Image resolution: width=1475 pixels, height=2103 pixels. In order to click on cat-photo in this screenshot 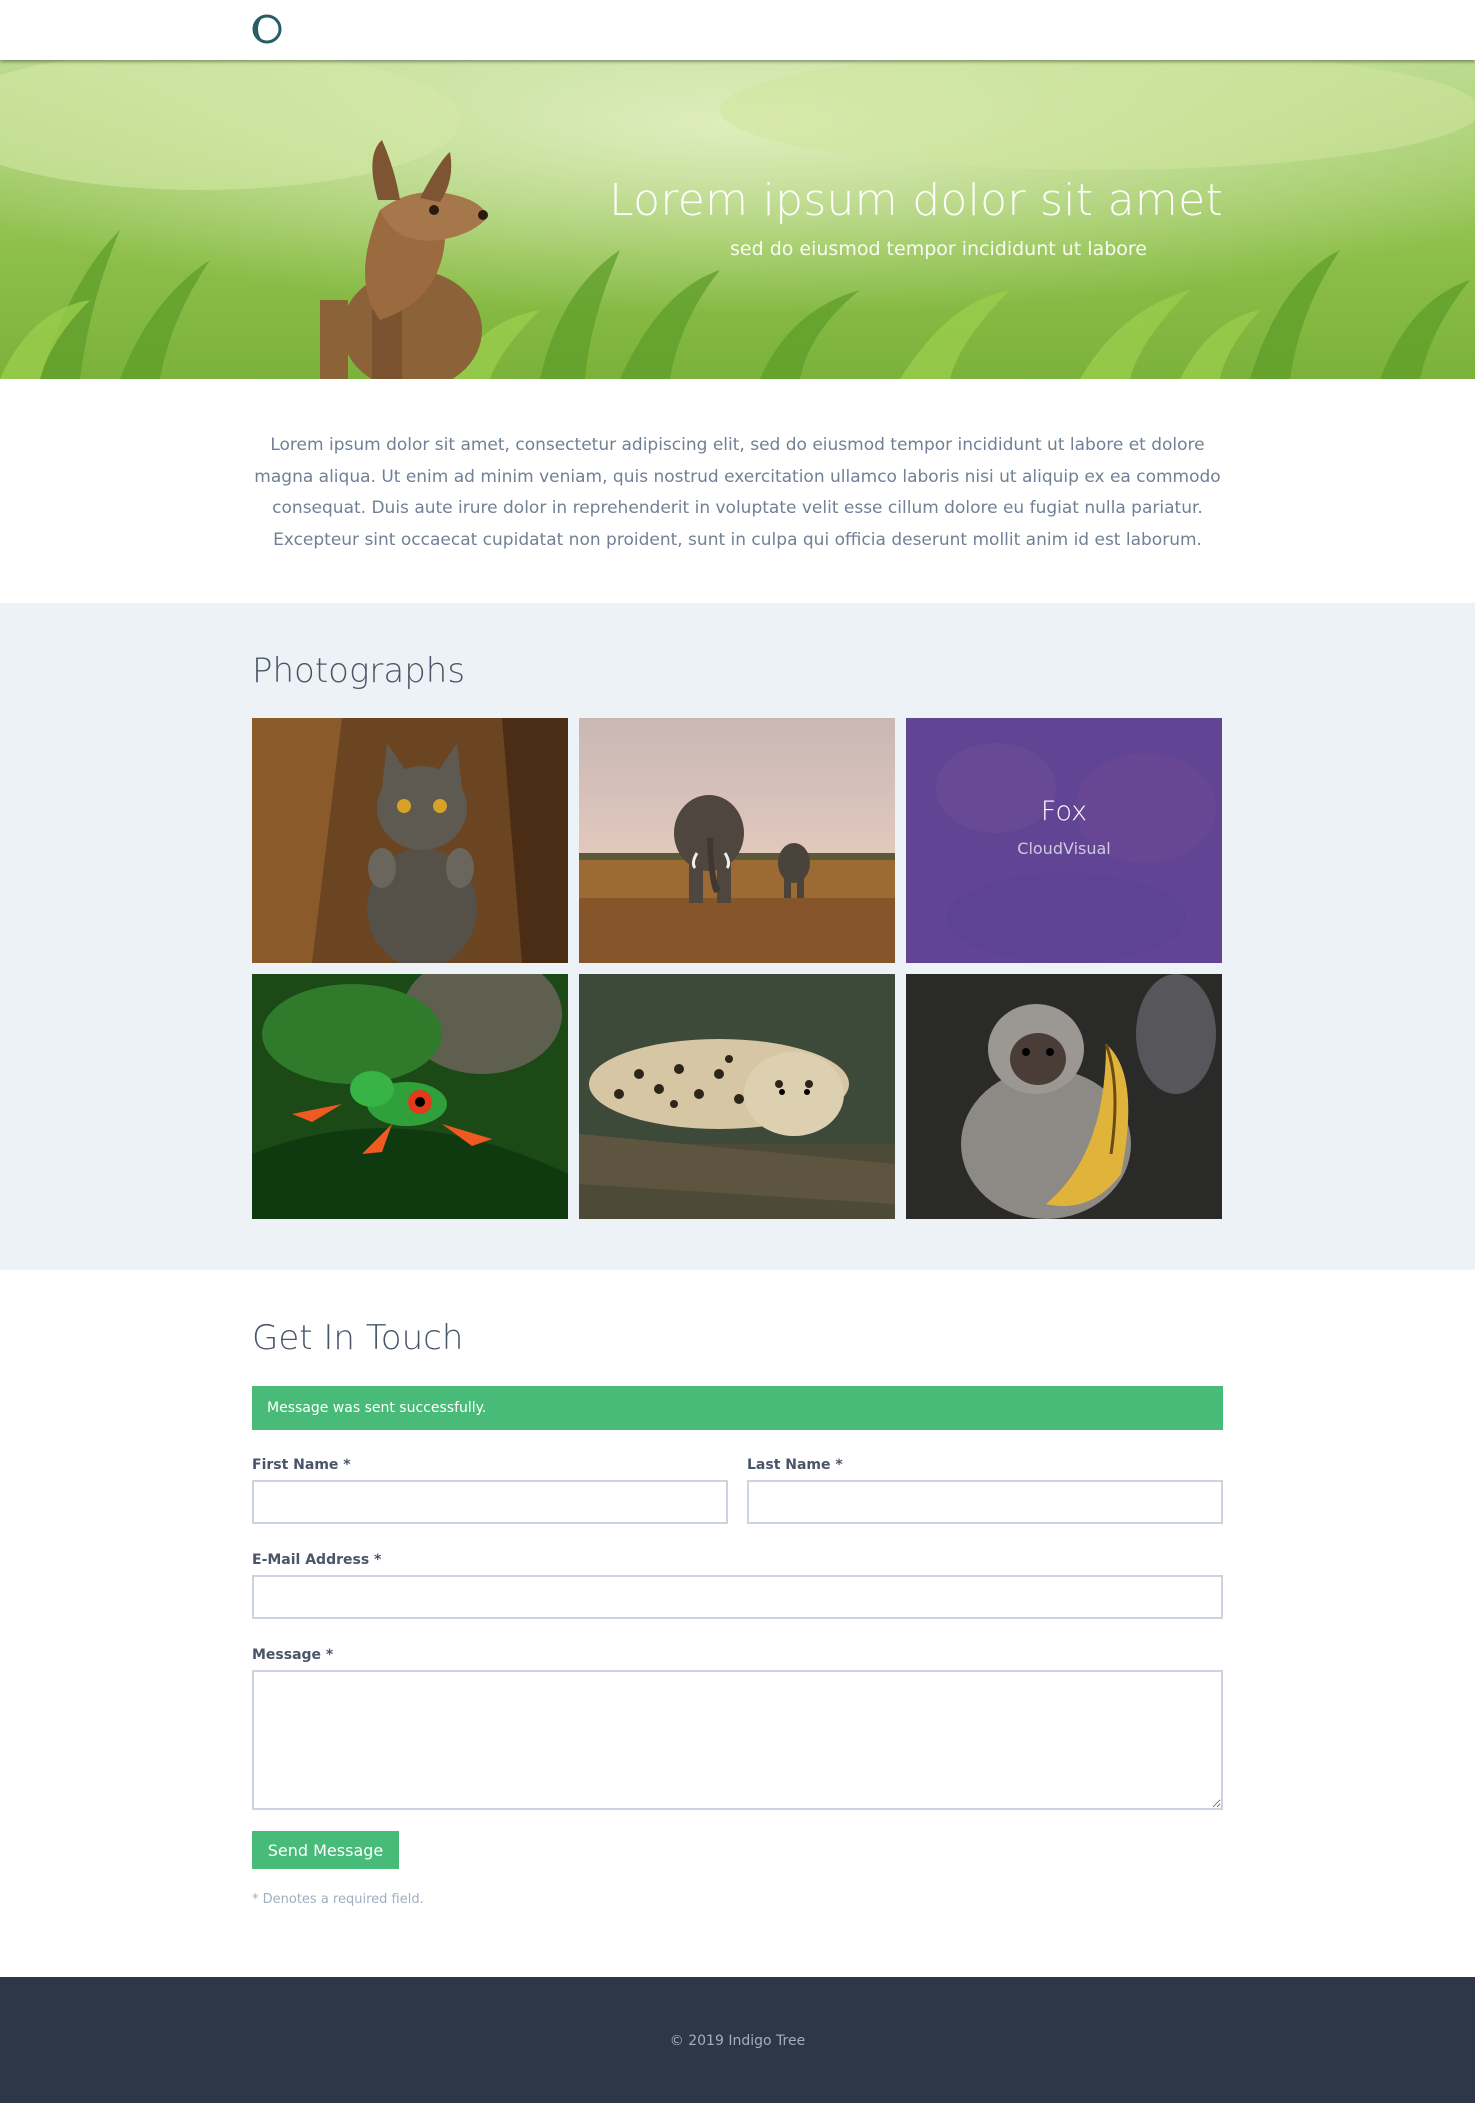, I will do `click(410, 840)`.